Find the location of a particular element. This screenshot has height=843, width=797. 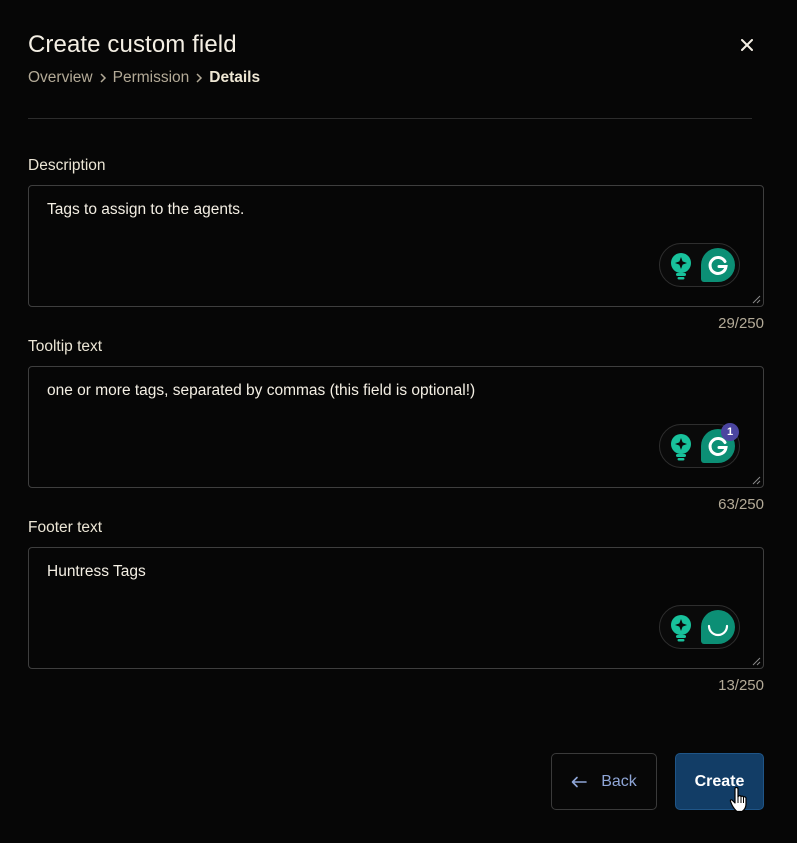

footer-text-label: Footer text is located at coordinates (65, 527).